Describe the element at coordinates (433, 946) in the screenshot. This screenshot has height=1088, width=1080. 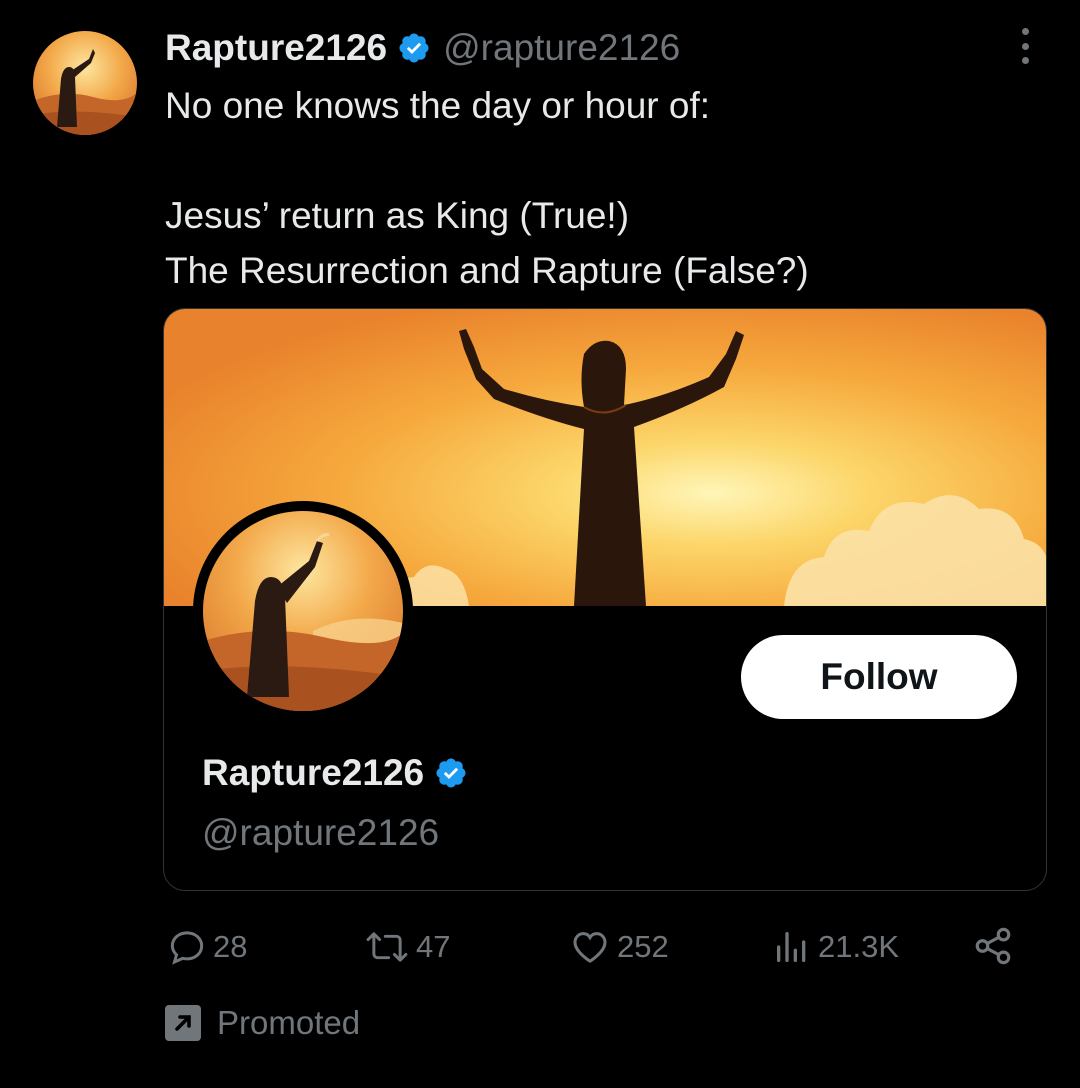
I see `repost-count: 47` at that location.